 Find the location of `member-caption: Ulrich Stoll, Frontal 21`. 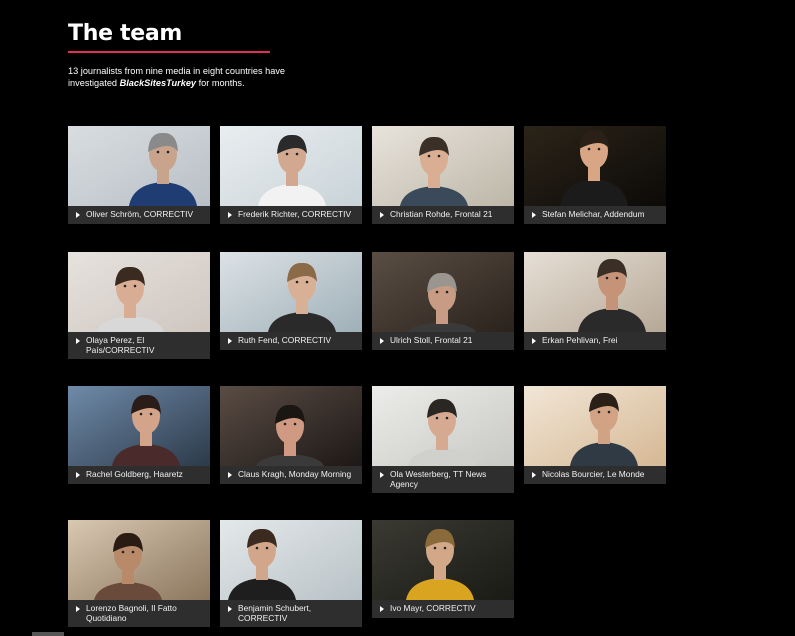

member-caption: Ulrich Stoll, Frontal 21 is located at coordinates (443, 341).